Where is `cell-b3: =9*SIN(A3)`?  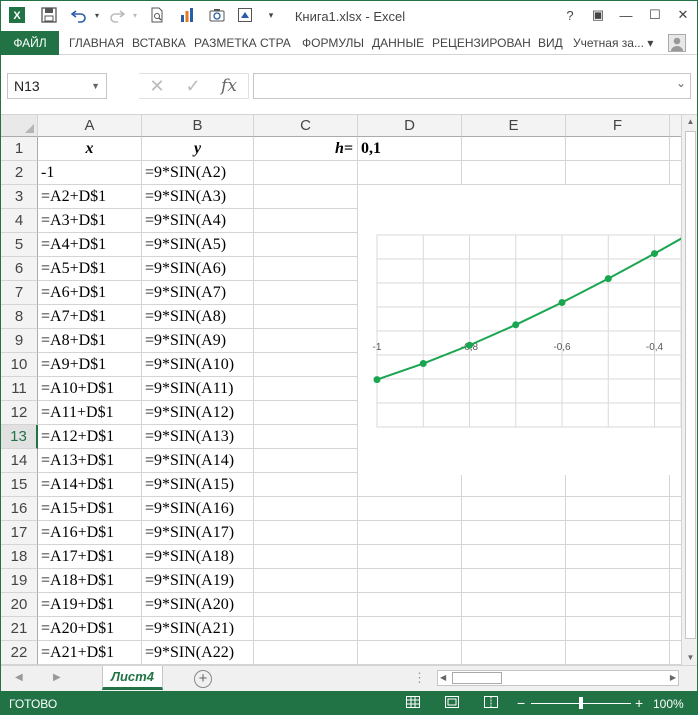 cell-b3: =9*SIN(A3) is located at coordinates (198, 197).